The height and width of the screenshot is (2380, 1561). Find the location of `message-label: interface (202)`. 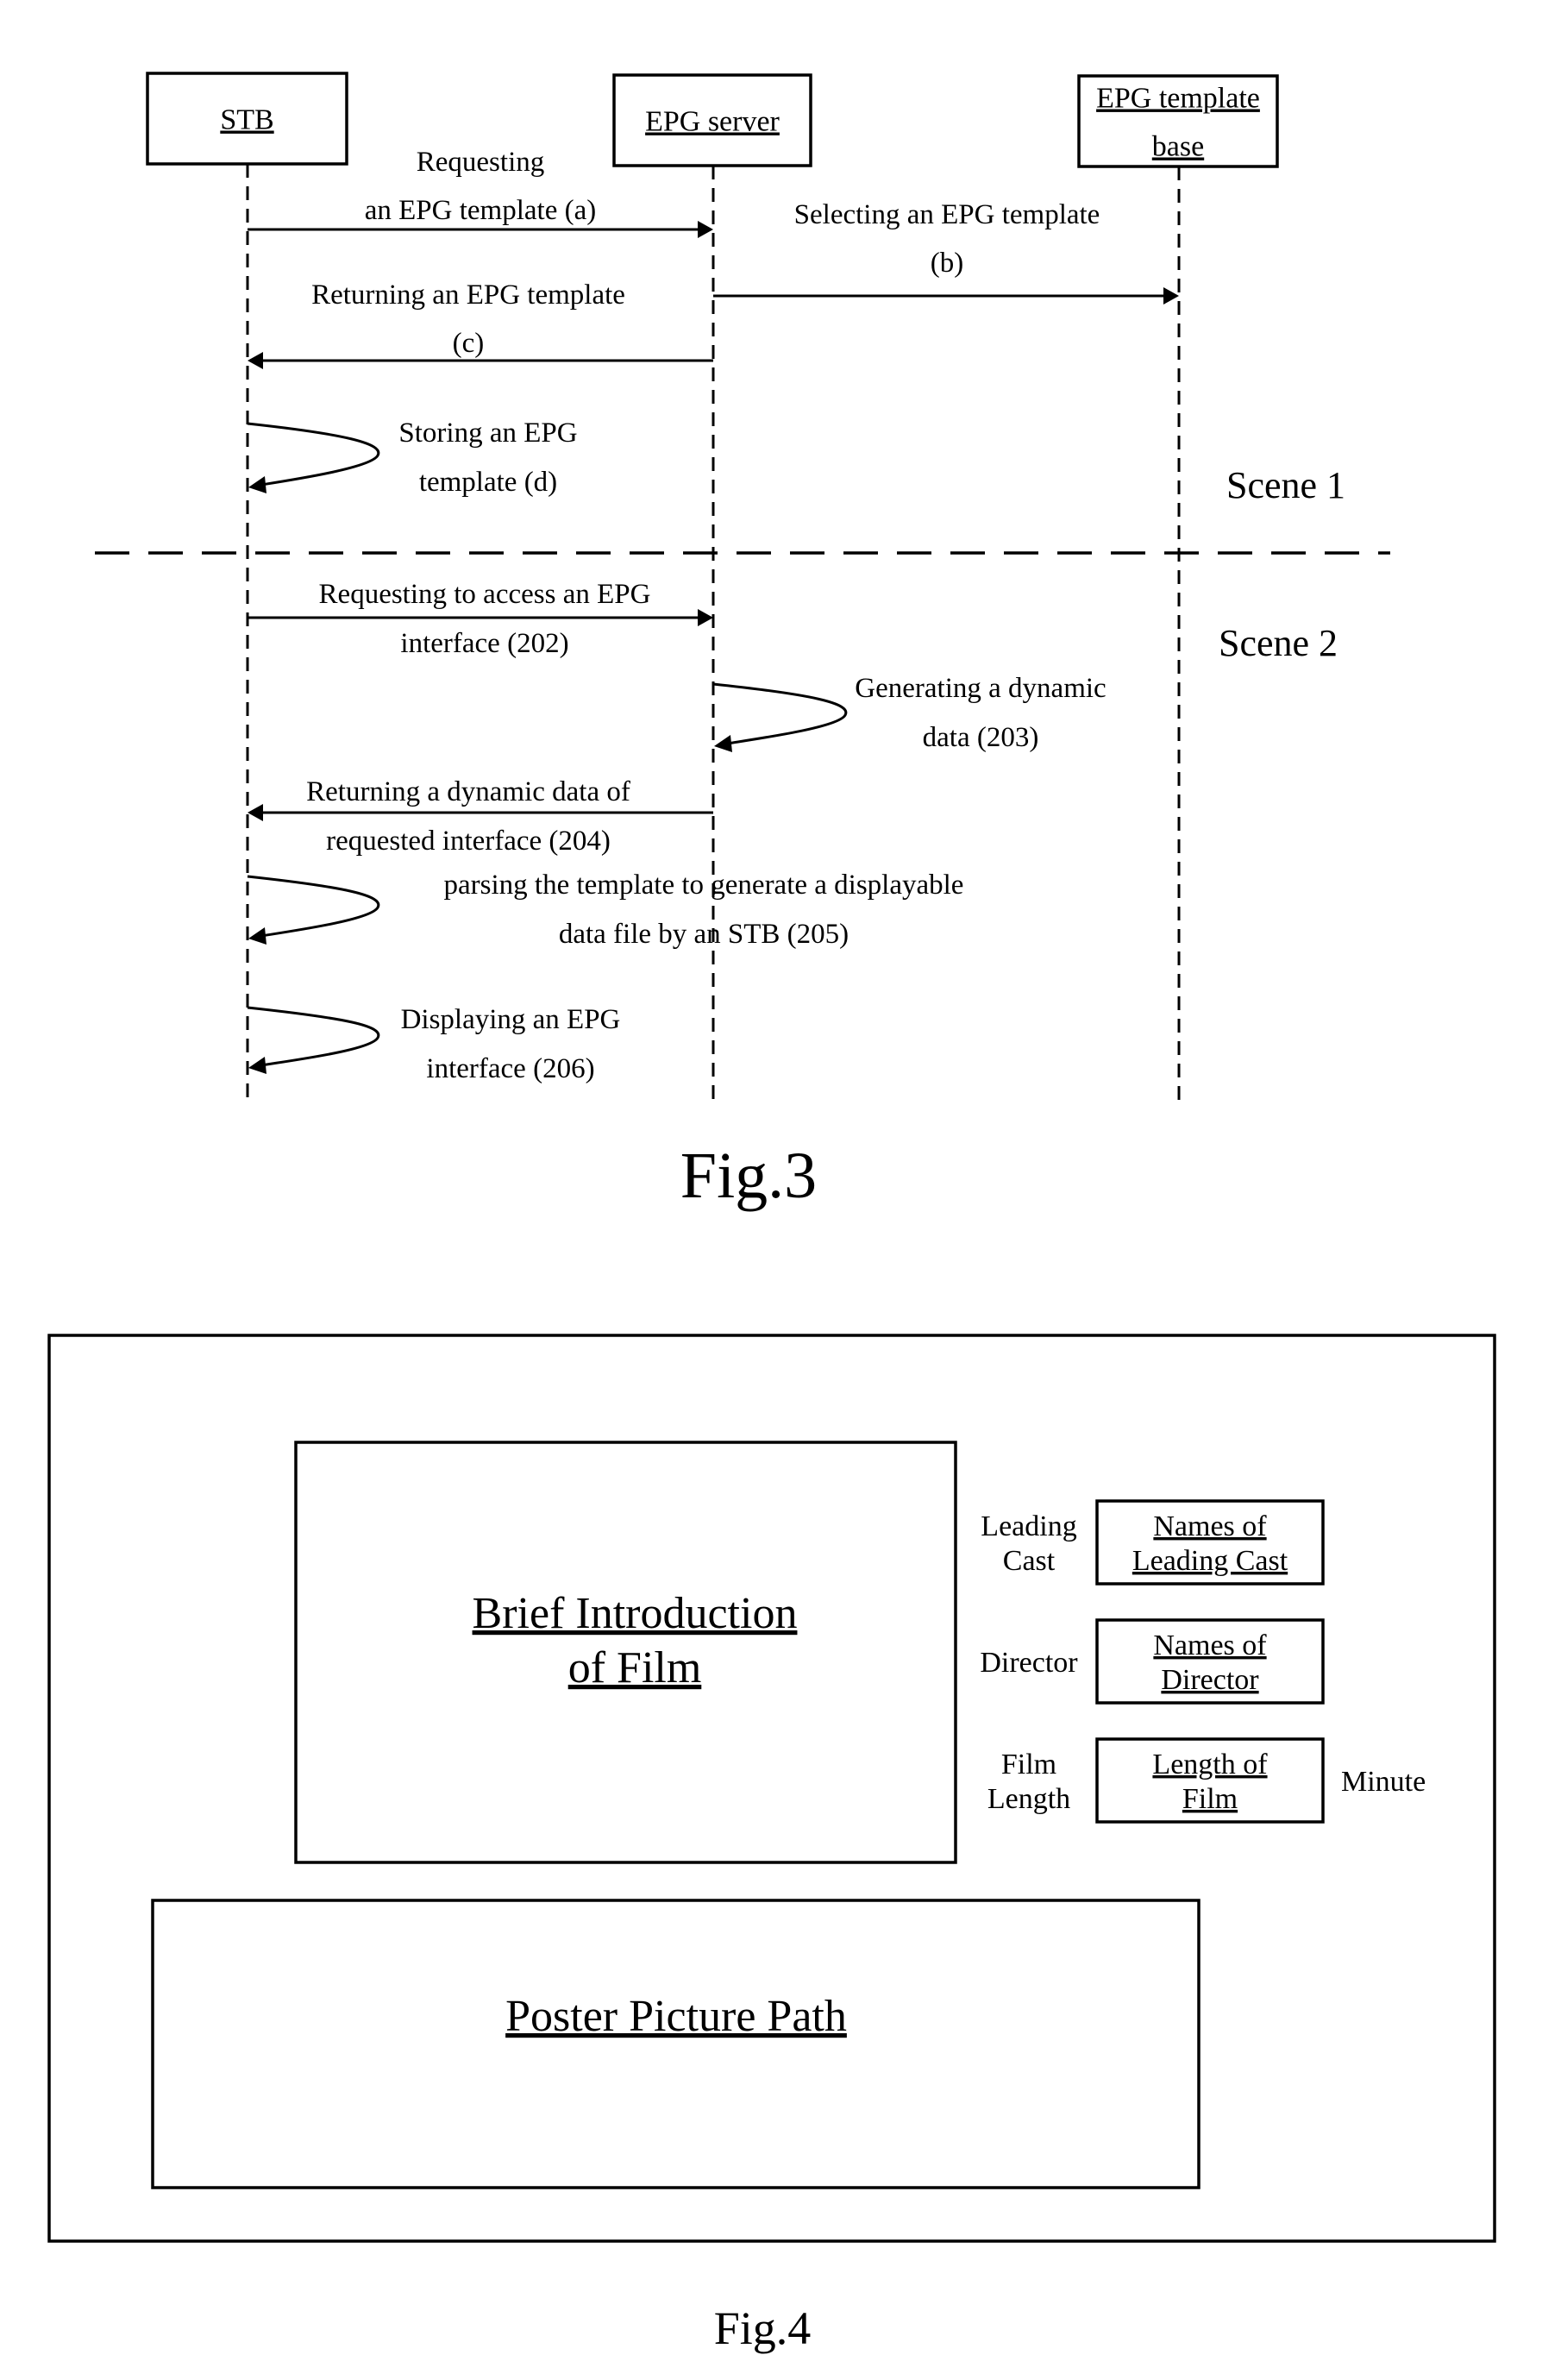

message-label: interface (202) is located at coordinates (484, 643).